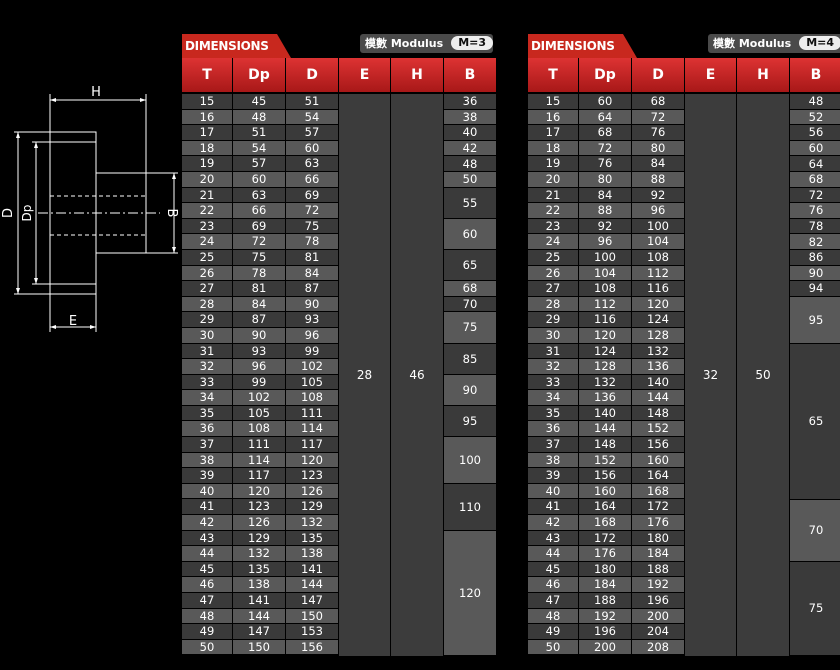  What do you see at coordinates (259, 523) in the screenshot?
I see `table-cell: 126` at bounding box center [259, 523].